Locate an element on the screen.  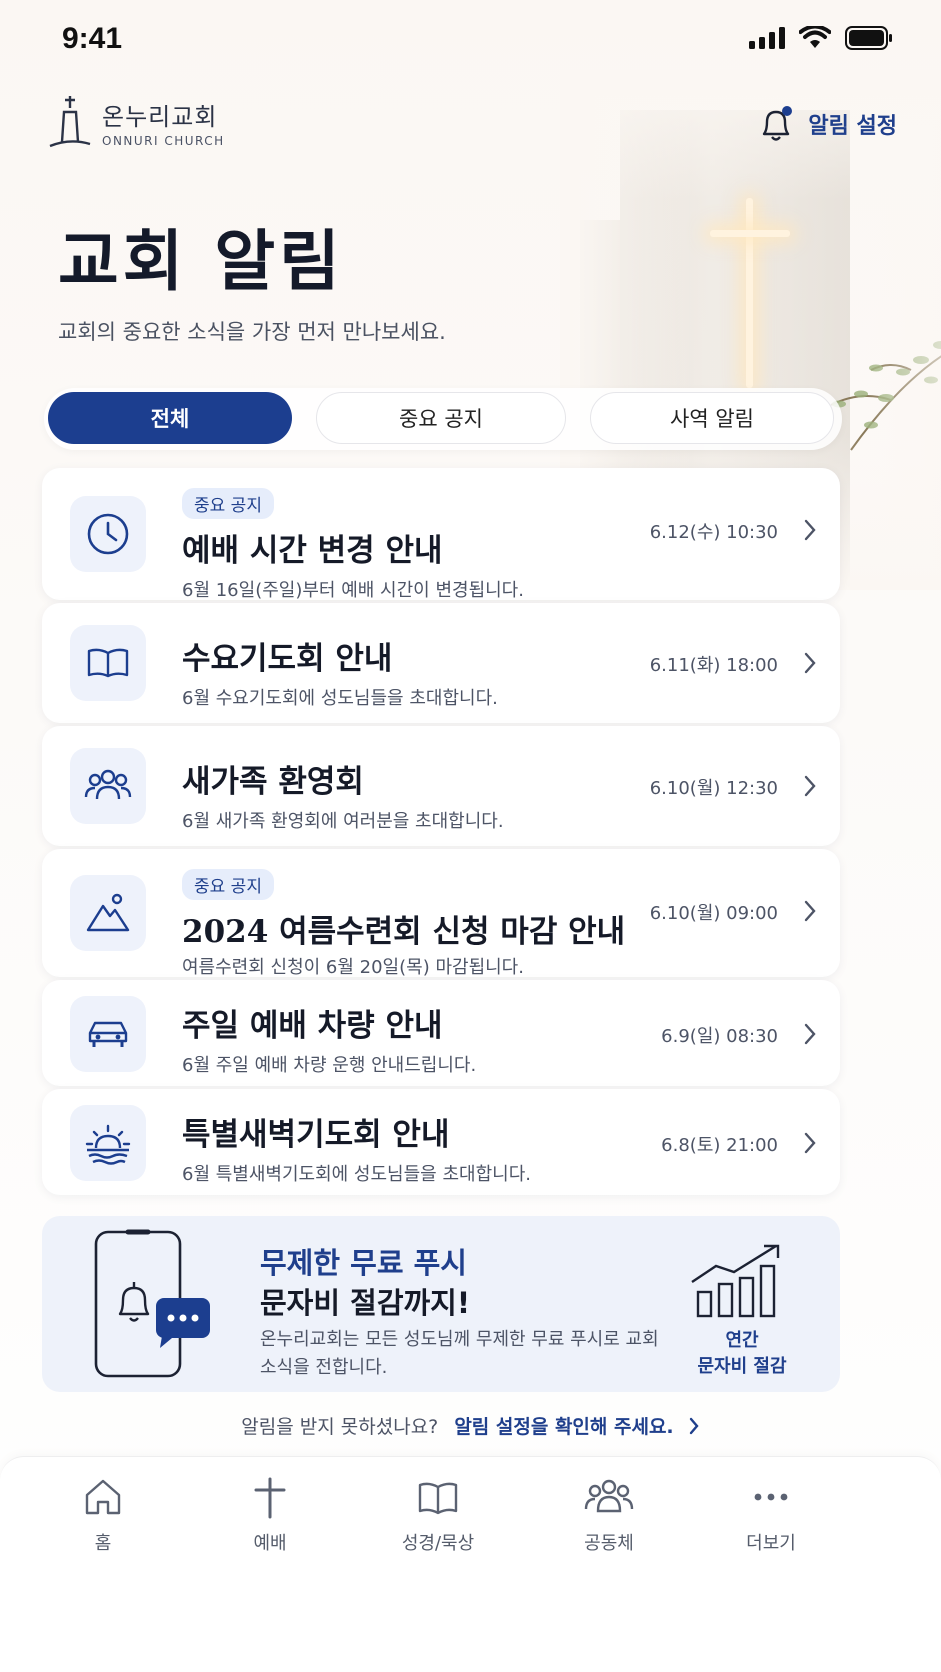
notice-description: 6월 새가족 환영회에 여러분을 초대합니다. is located at coordinates (343, 821).